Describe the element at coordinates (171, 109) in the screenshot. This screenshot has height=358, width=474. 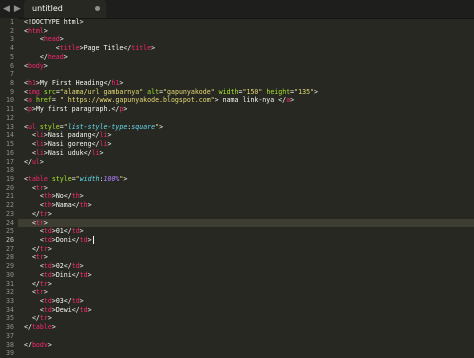
I see `code-line: <p>My first paragraph.</p>` at that location.